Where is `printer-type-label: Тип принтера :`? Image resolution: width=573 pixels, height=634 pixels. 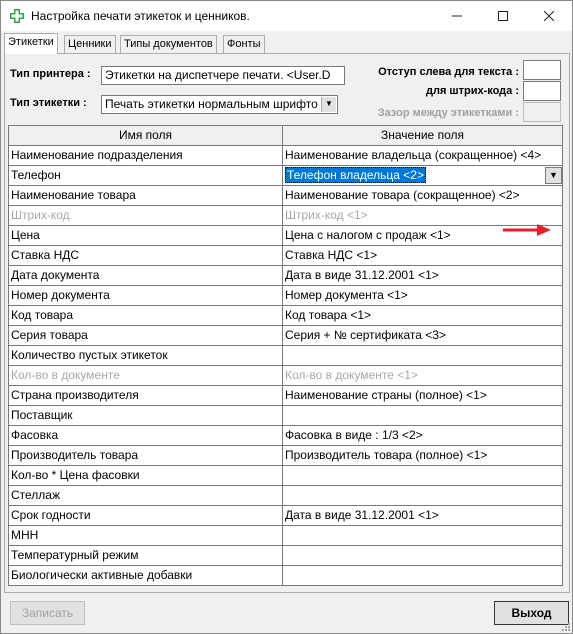
printer-type-label: Тип принтера : is located at coordinates (50, 74).